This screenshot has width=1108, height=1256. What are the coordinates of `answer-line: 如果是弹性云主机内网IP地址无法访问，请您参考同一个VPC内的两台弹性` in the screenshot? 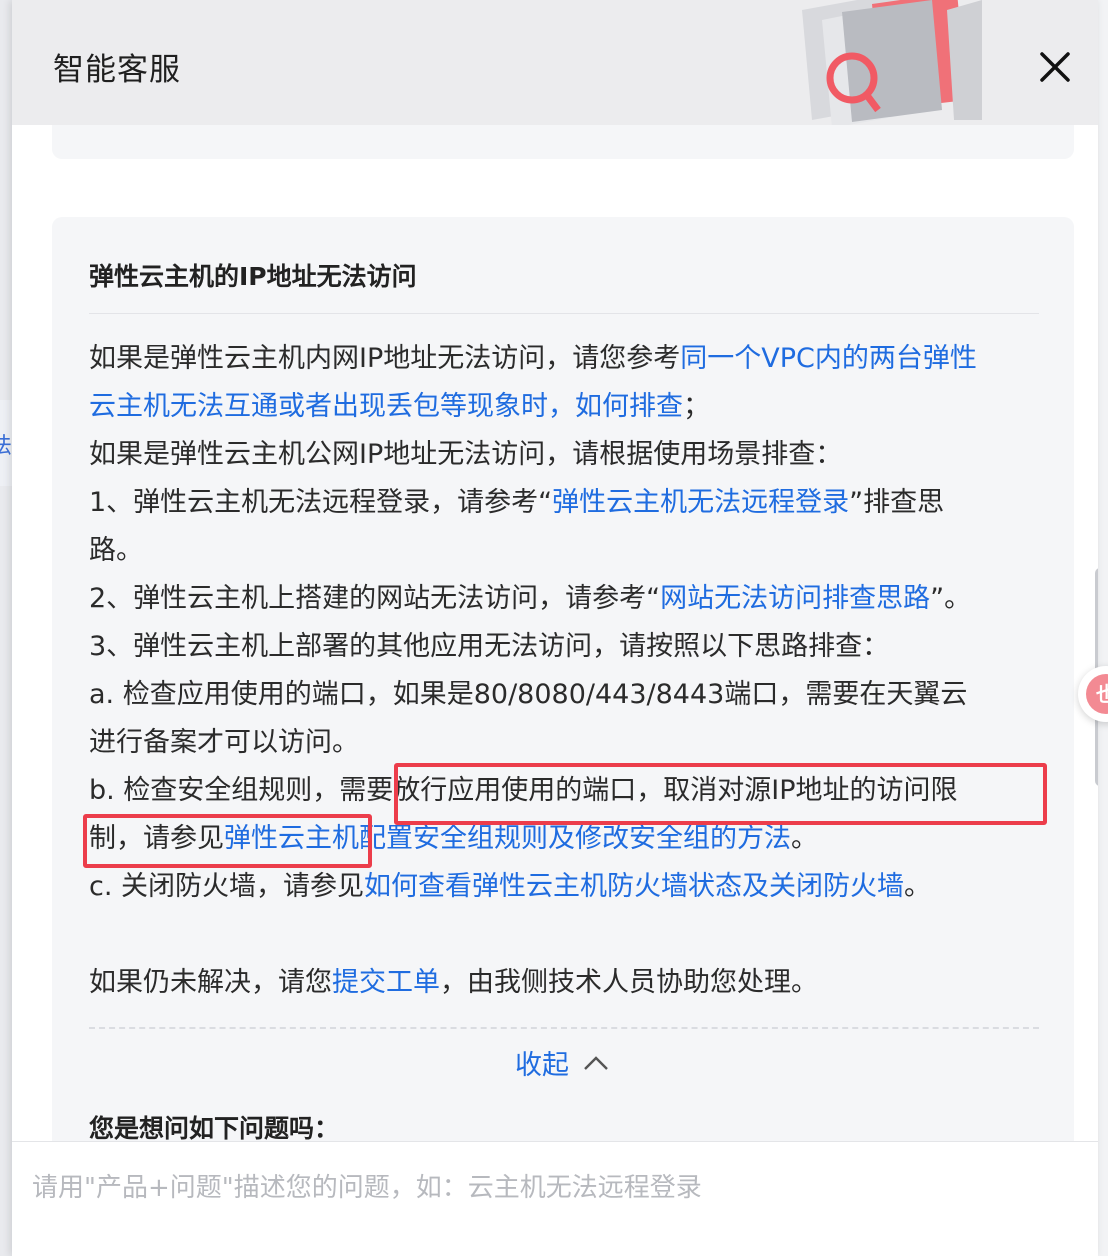 It's located at (569, 359).